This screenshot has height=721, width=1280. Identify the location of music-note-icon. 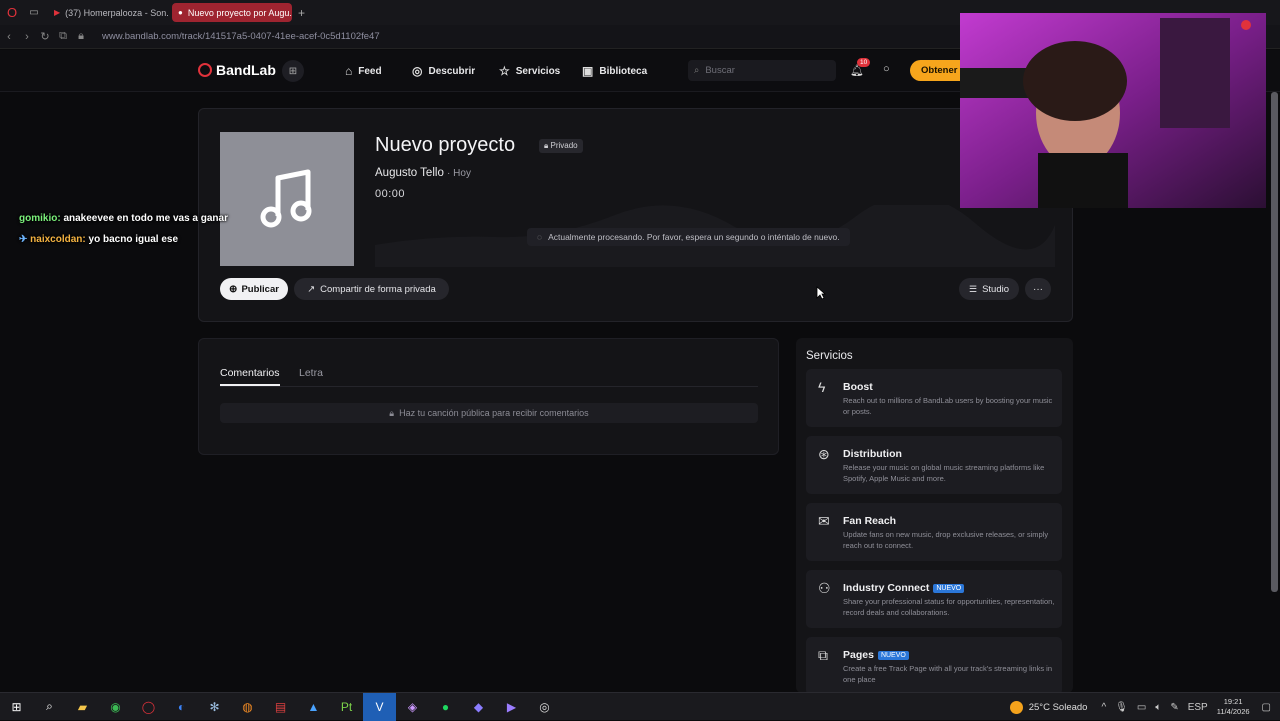
(286, 198).